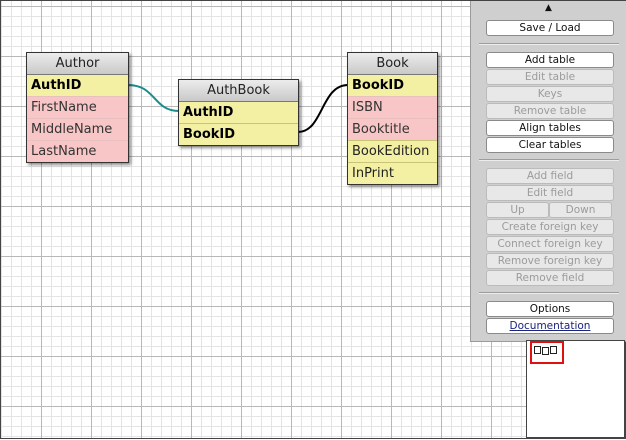 The height and width of the screenshot is (440, 626). Describe the element at coordinates (153, 98) in the screenshot. I see `relation-author-authbook` at that location.